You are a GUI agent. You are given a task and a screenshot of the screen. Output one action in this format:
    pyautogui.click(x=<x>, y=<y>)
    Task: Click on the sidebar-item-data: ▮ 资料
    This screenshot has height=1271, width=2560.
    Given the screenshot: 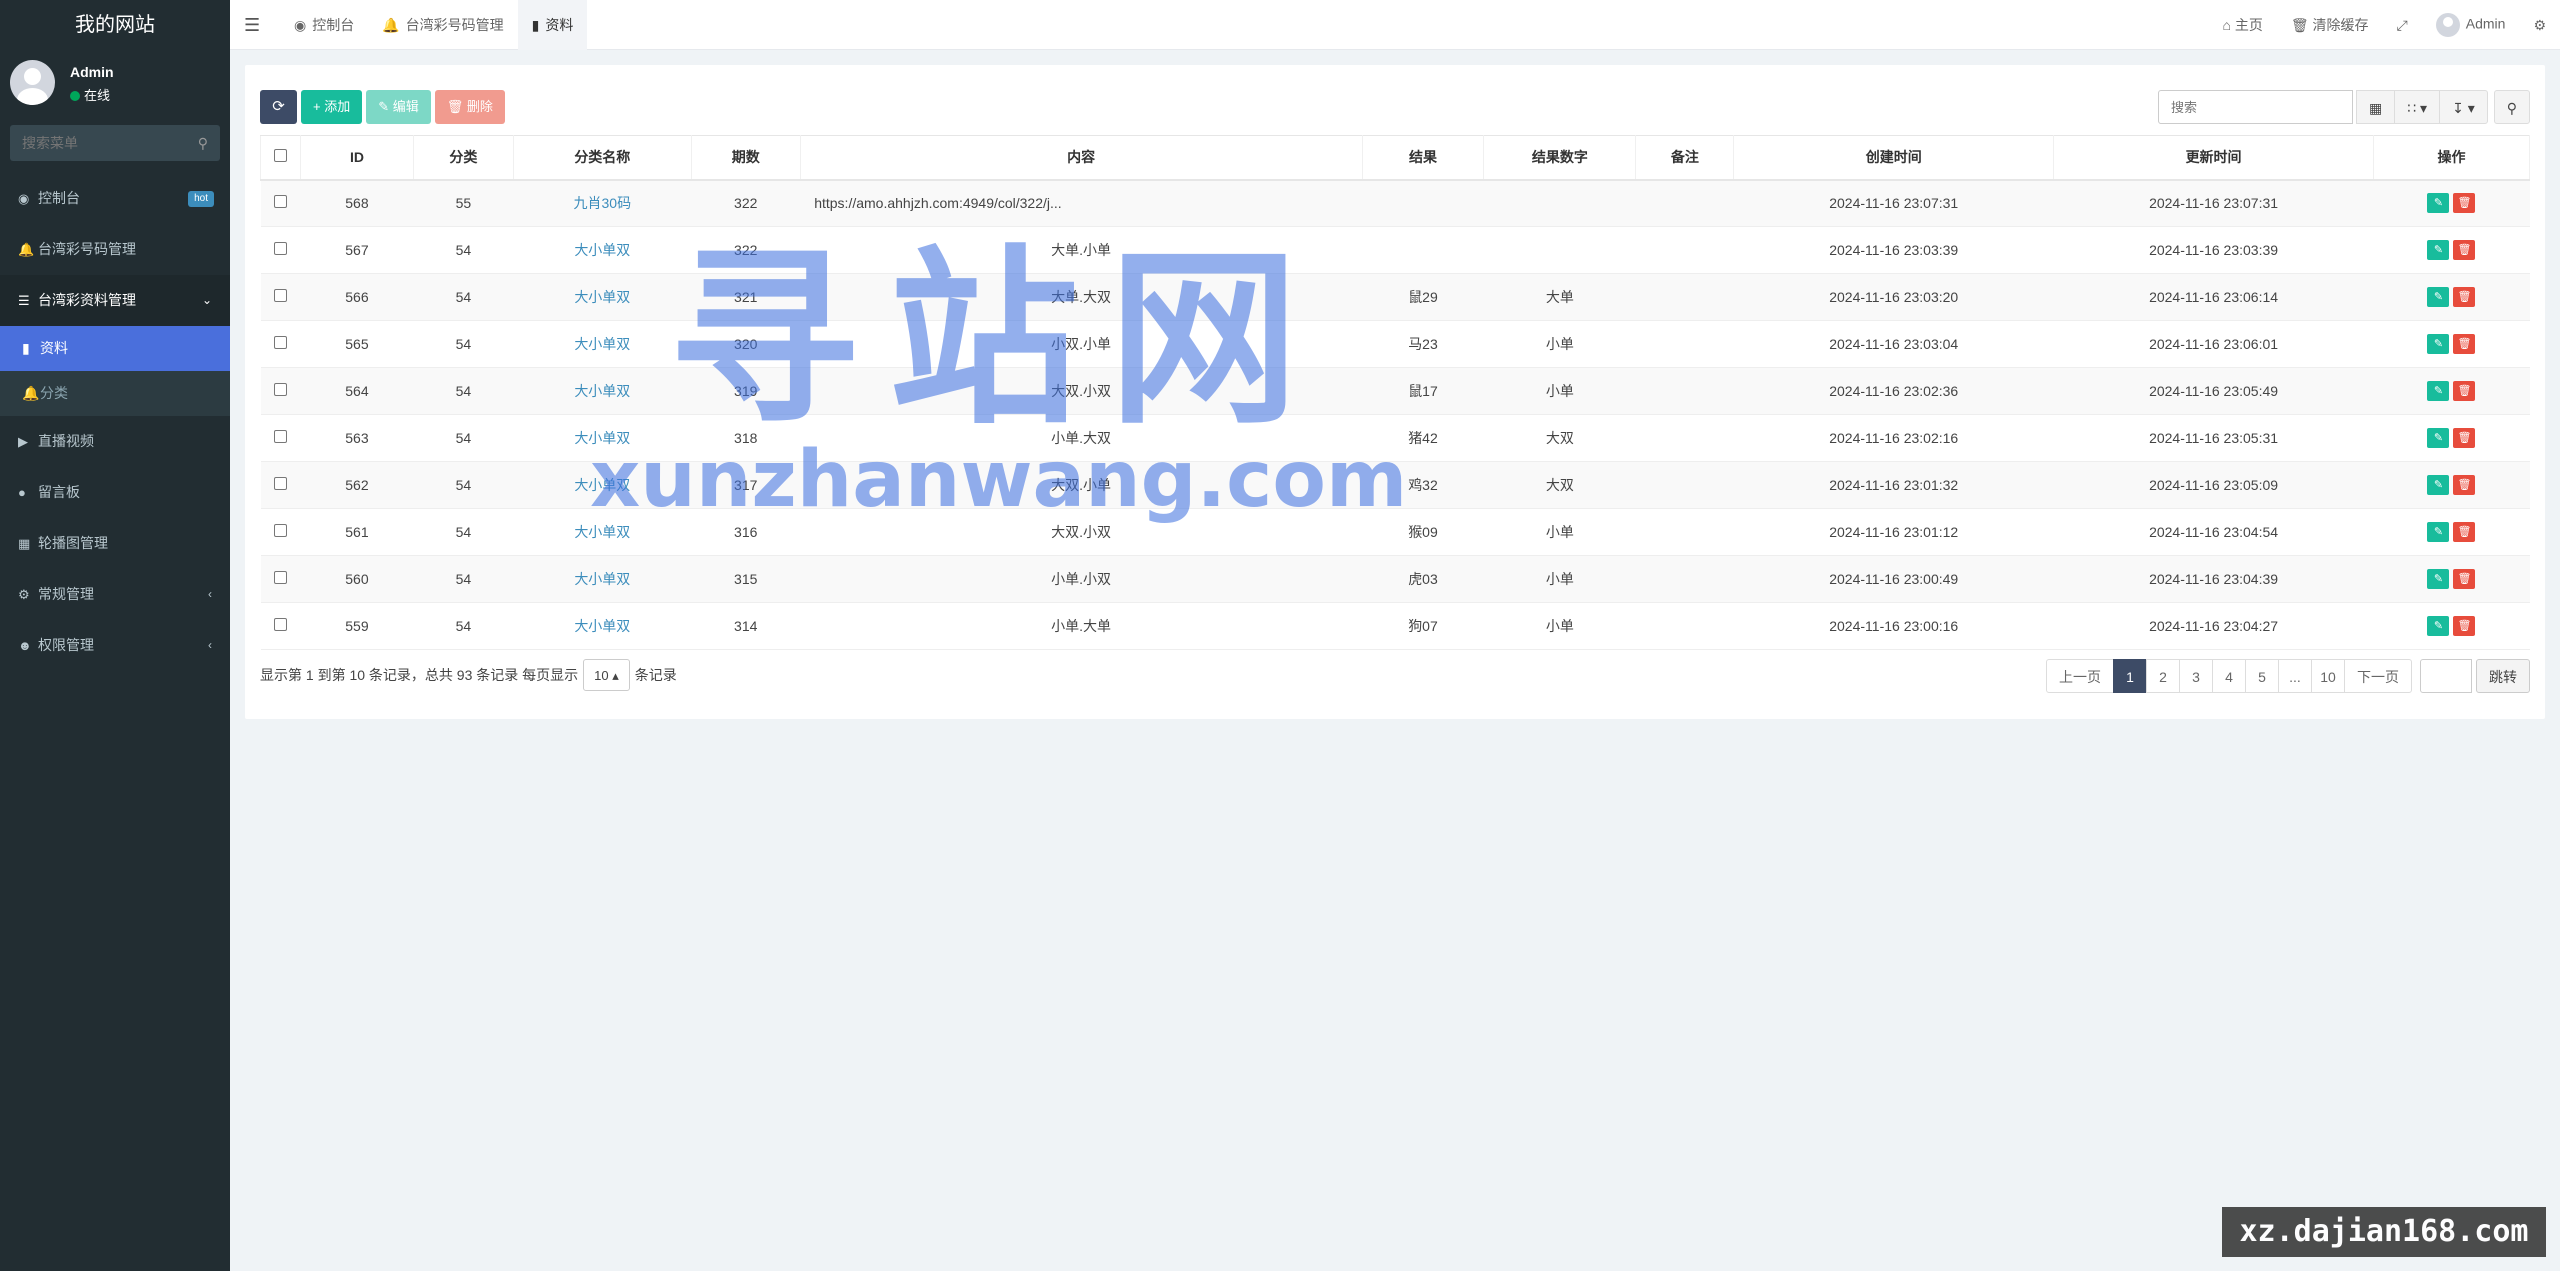 What is the action you would take?
    pyautogui.click(x=115, y=348)
    